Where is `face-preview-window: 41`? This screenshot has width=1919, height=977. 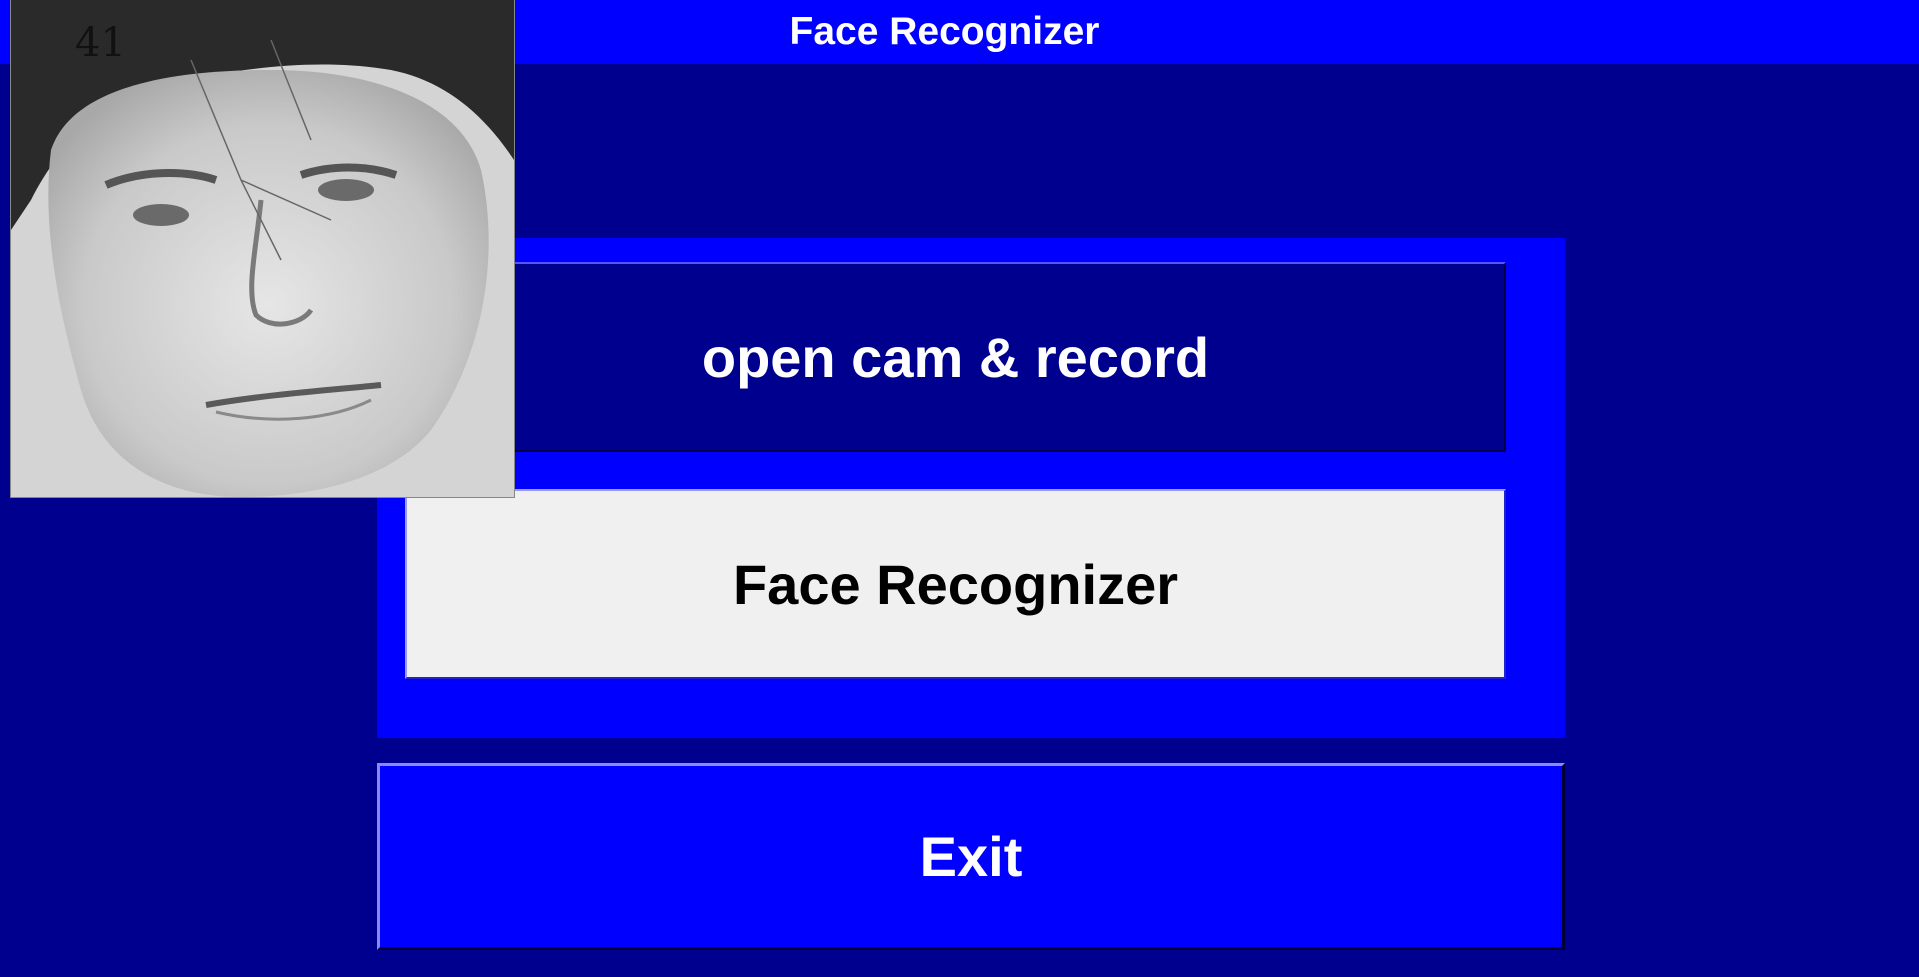
face-preview-window: 41 is located at coordinates (262, 249).